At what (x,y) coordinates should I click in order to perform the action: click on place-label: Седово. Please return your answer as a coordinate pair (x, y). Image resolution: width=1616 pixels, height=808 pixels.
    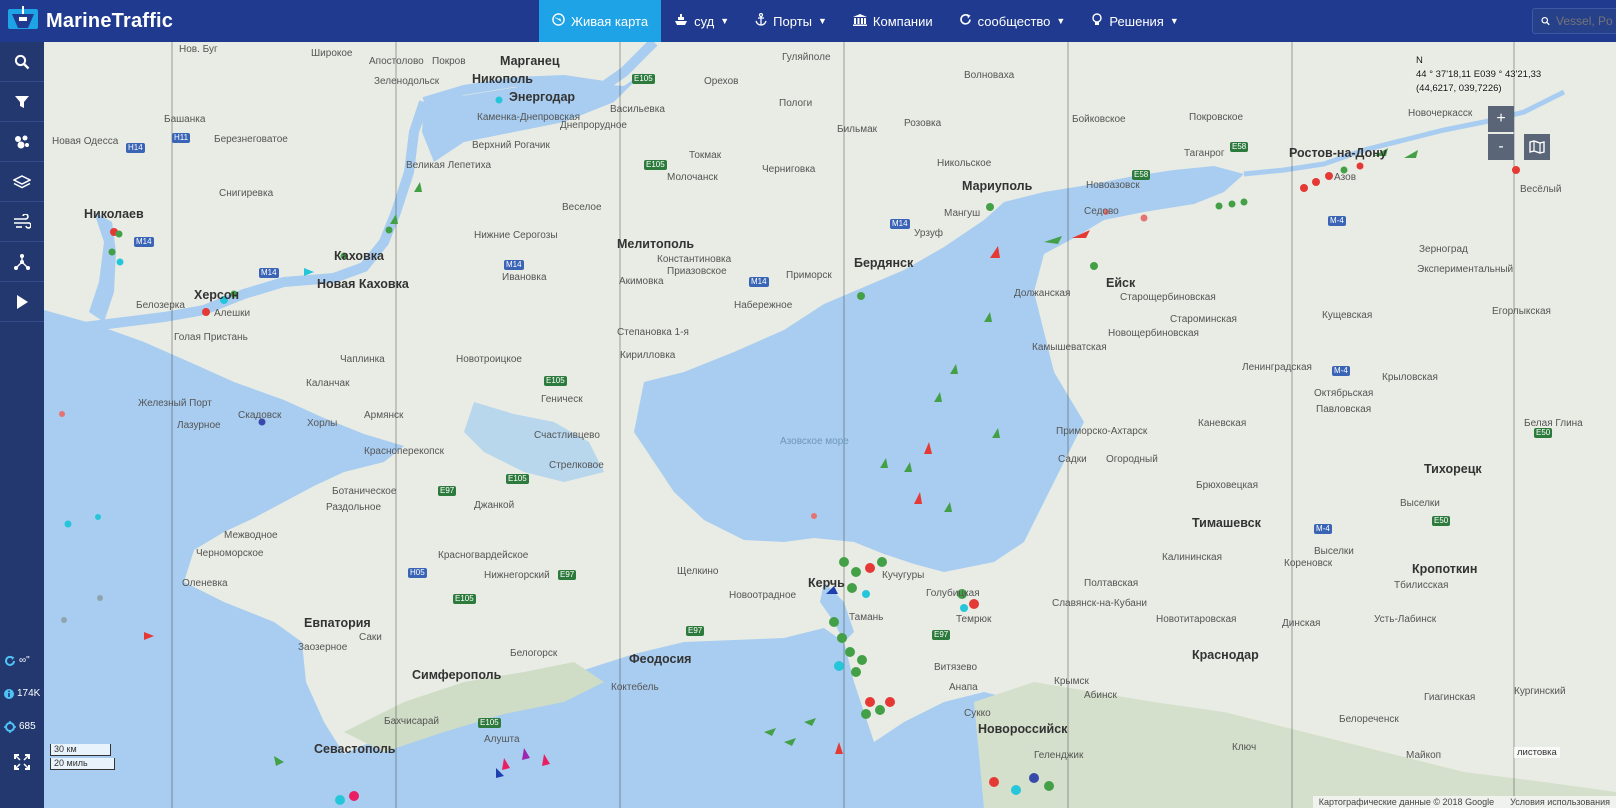
    Looking at the image, I should click on (1101, 211).